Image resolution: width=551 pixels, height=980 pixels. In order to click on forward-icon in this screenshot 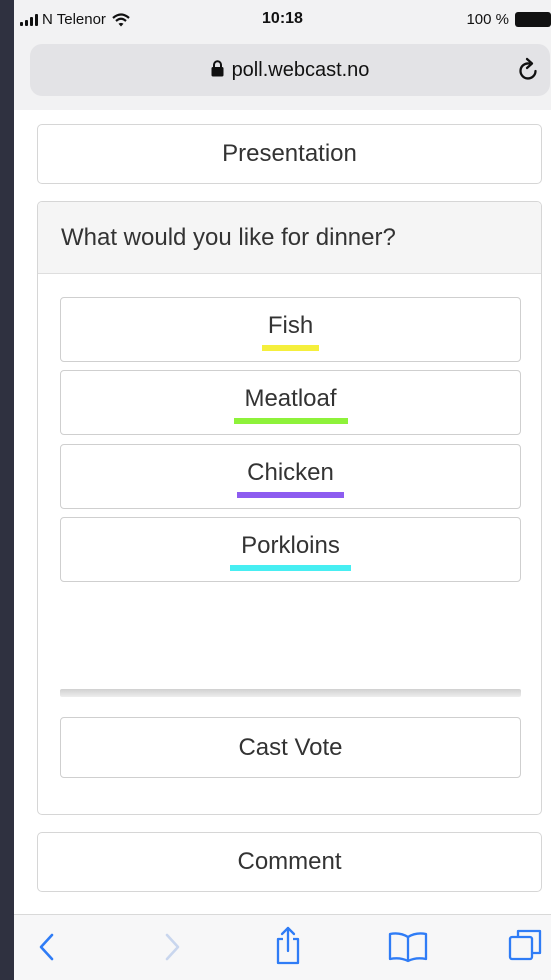, I will do `click(172, 947)`.